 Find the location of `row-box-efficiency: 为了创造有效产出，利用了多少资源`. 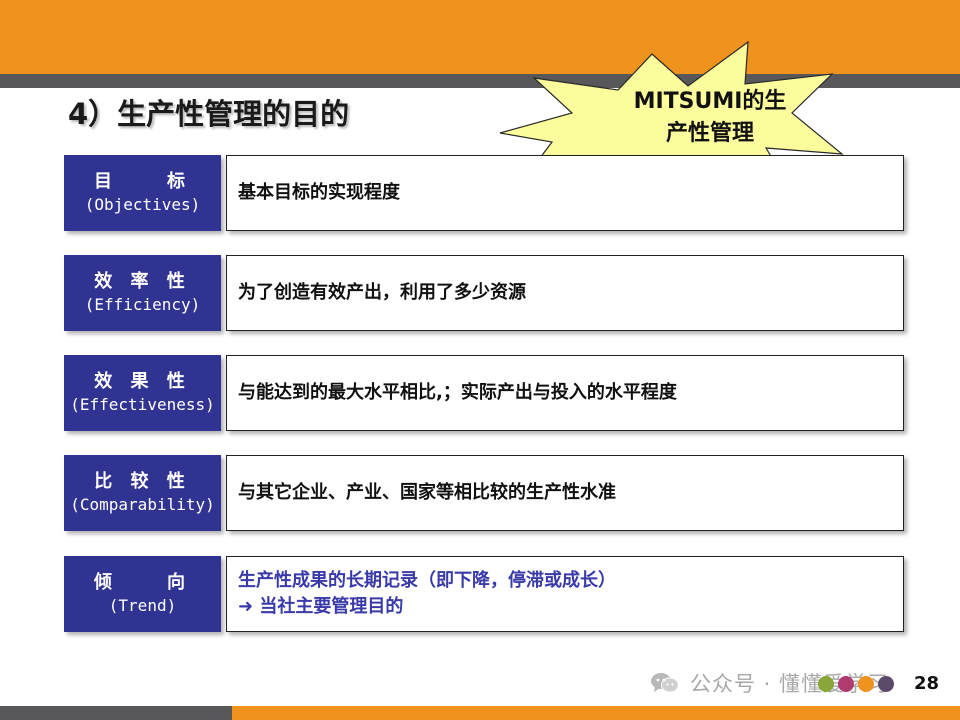

row-box-efficiency: 为了创造有效产出，利用了多少资源 is located at coordinates (565, 293).